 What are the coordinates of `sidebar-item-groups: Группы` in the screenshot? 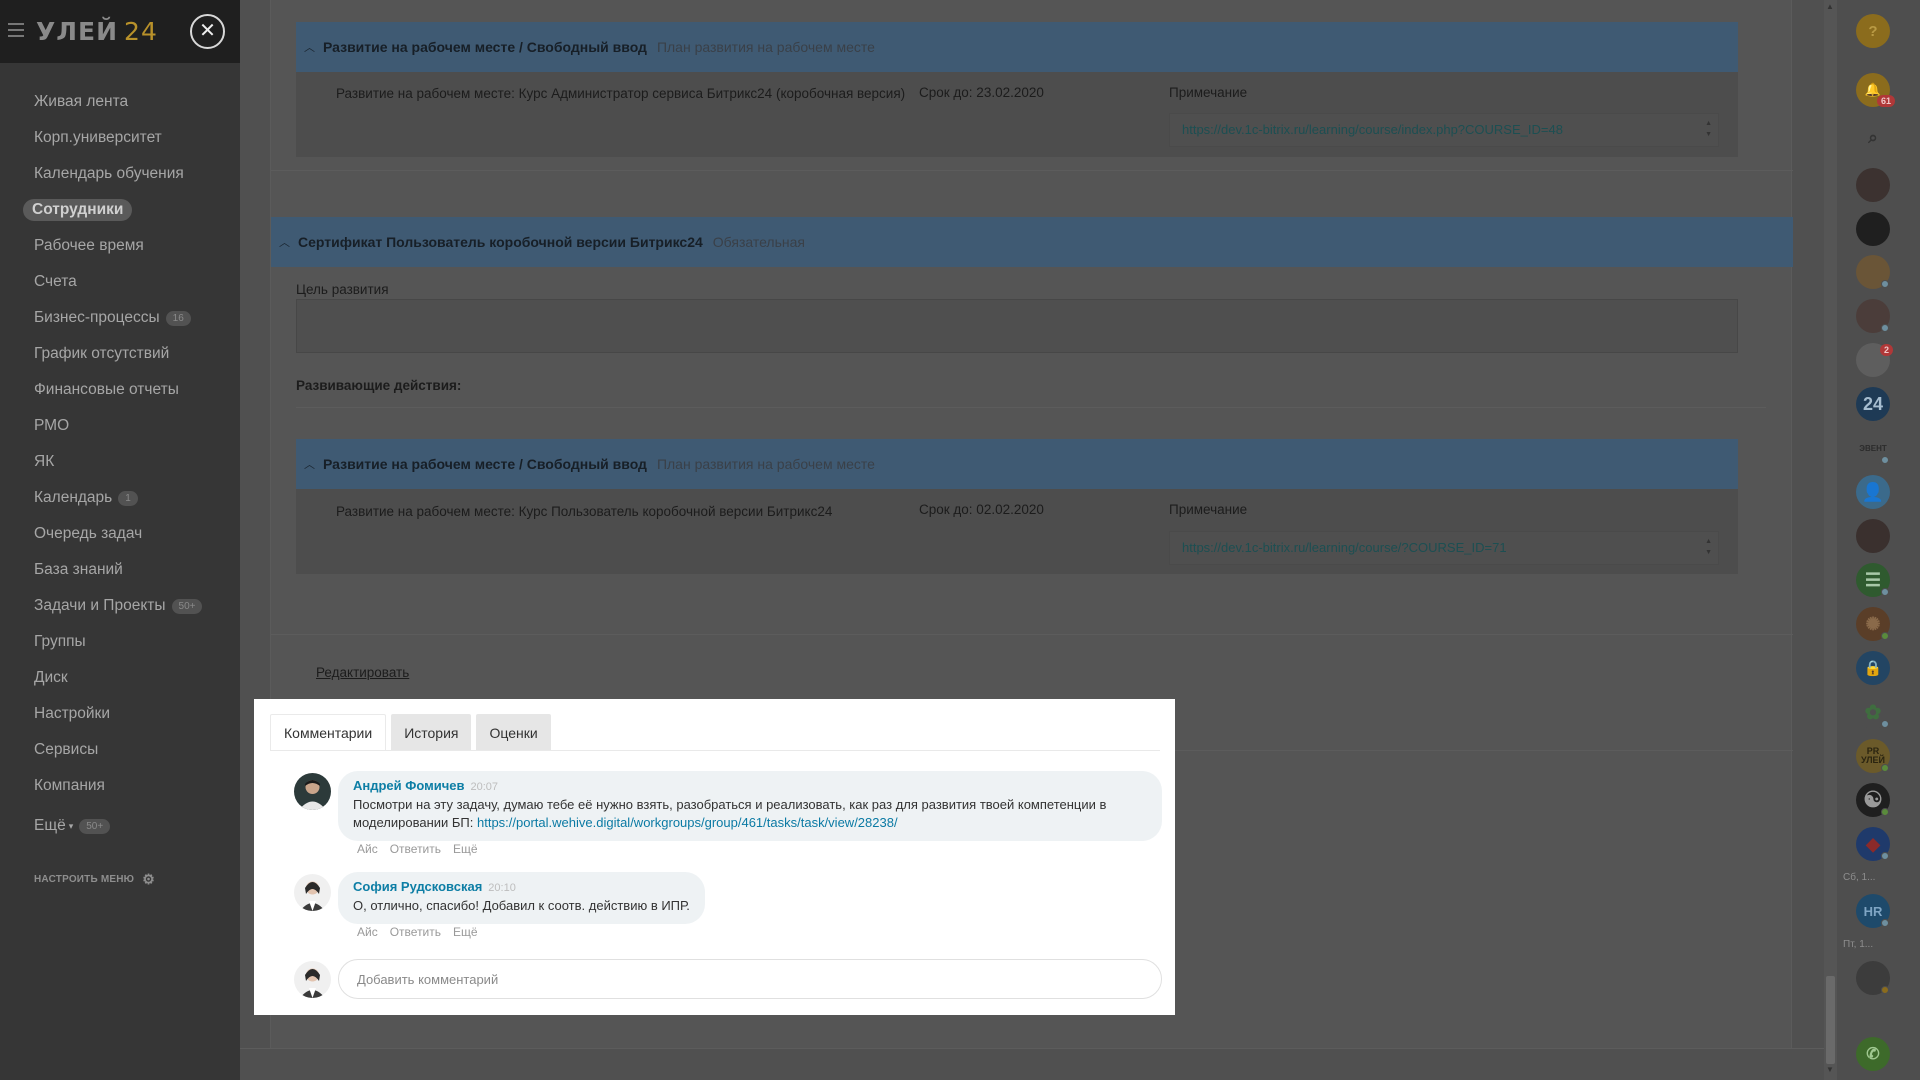 It's located at (120, 642).